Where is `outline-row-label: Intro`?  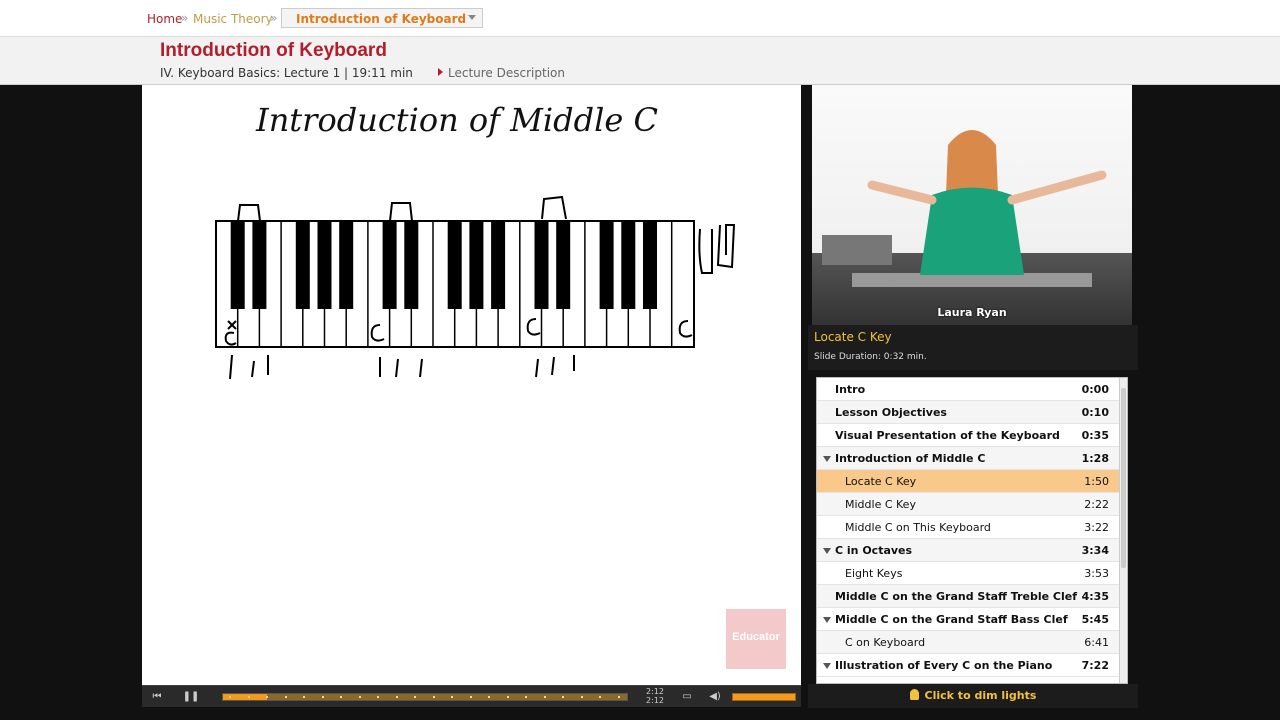 outline-row-label: Intro is located at coordinates (850, 389).